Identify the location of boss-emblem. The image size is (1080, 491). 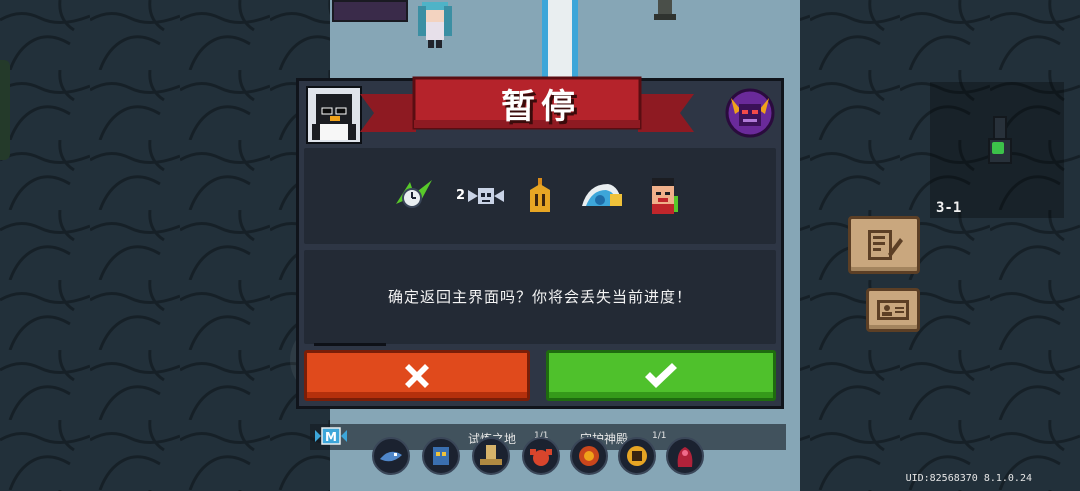
(750, 113).